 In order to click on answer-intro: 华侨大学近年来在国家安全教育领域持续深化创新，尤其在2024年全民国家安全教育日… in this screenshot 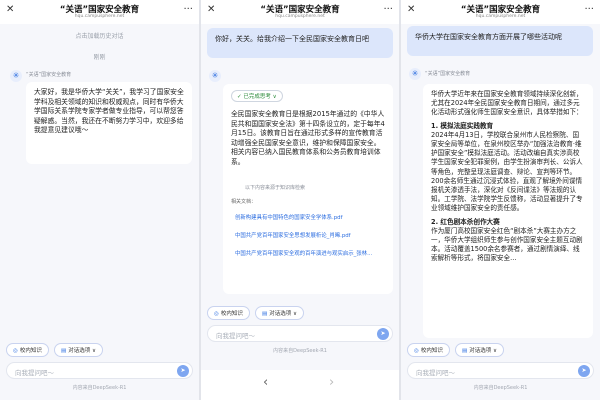, I will do `click(507, 103)`.